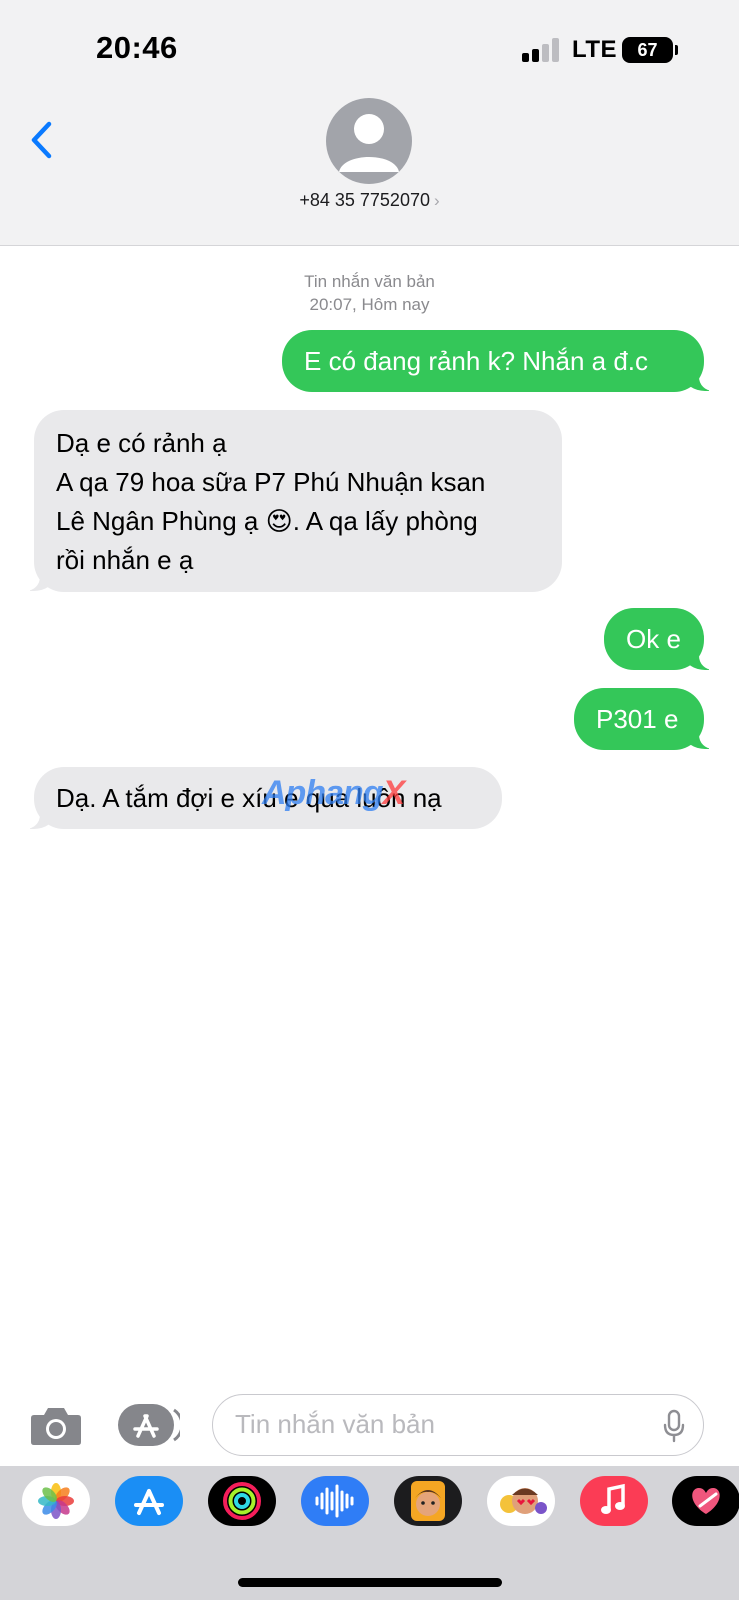  What do you see at coordinates (542, 50) in the screenshot?
I see `cellular-signal-icon` at bounding box center [542, 50].